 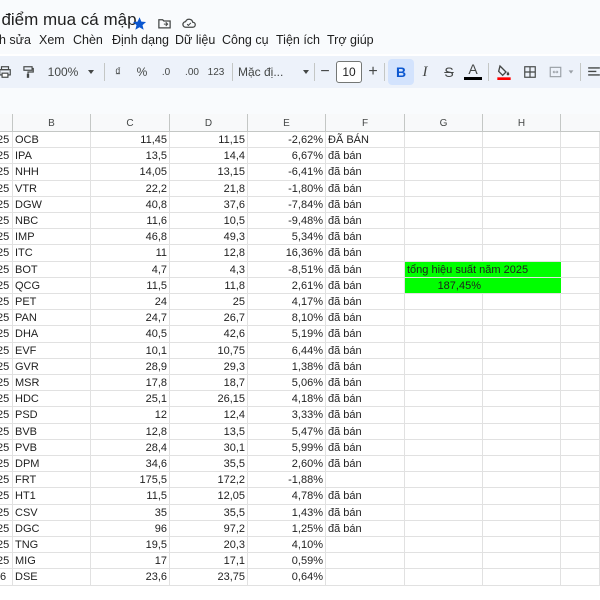 What do you see at coordinates (130, 140) in the screenshot?
I see `cell-c: 11,45` at bounding box center [130, 140].